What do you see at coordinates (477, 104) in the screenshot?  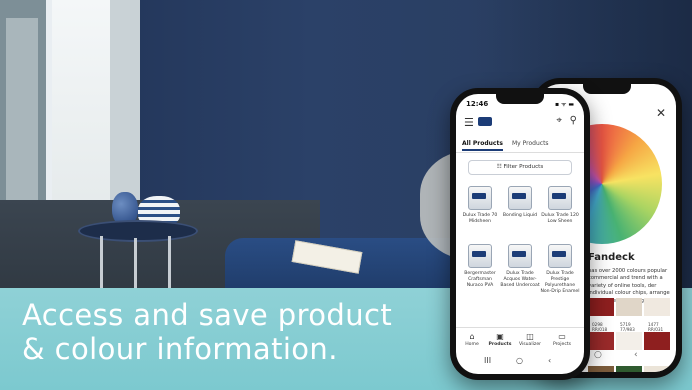 I see `status-time: 12:46` at bounding box center [477, 104].